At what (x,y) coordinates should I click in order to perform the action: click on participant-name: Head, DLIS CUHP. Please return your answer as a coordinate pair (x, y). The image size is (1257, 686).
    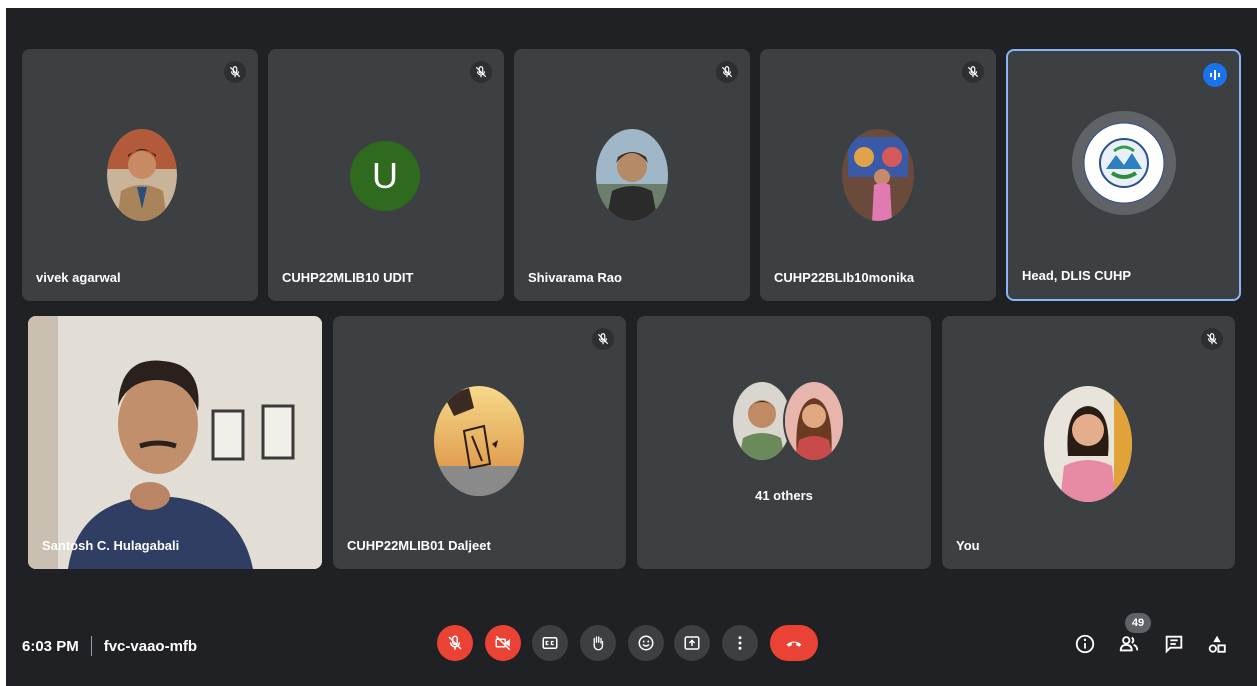
    Looking at the image, I should click on (1077, 275).